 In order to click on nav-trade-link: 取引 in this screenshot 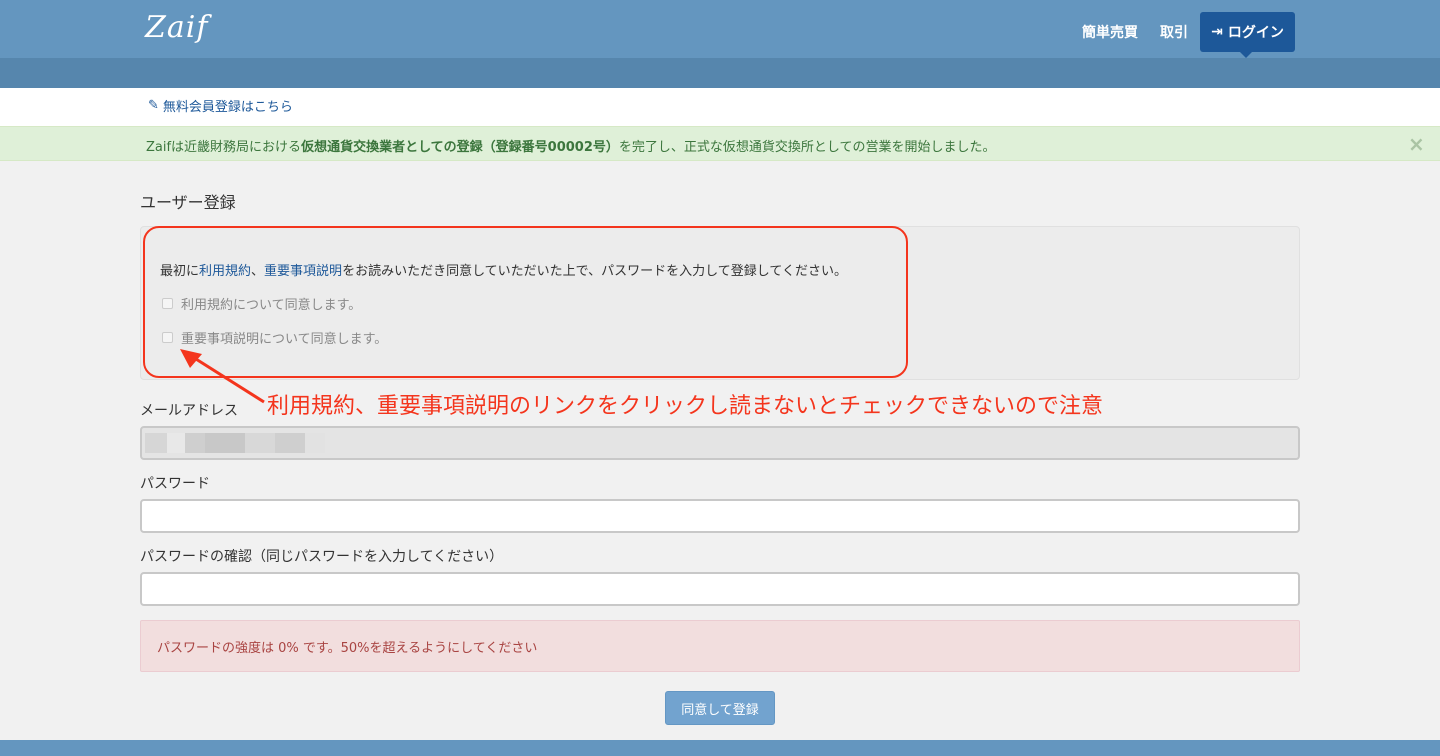, I will do `click(1174, 32)`.